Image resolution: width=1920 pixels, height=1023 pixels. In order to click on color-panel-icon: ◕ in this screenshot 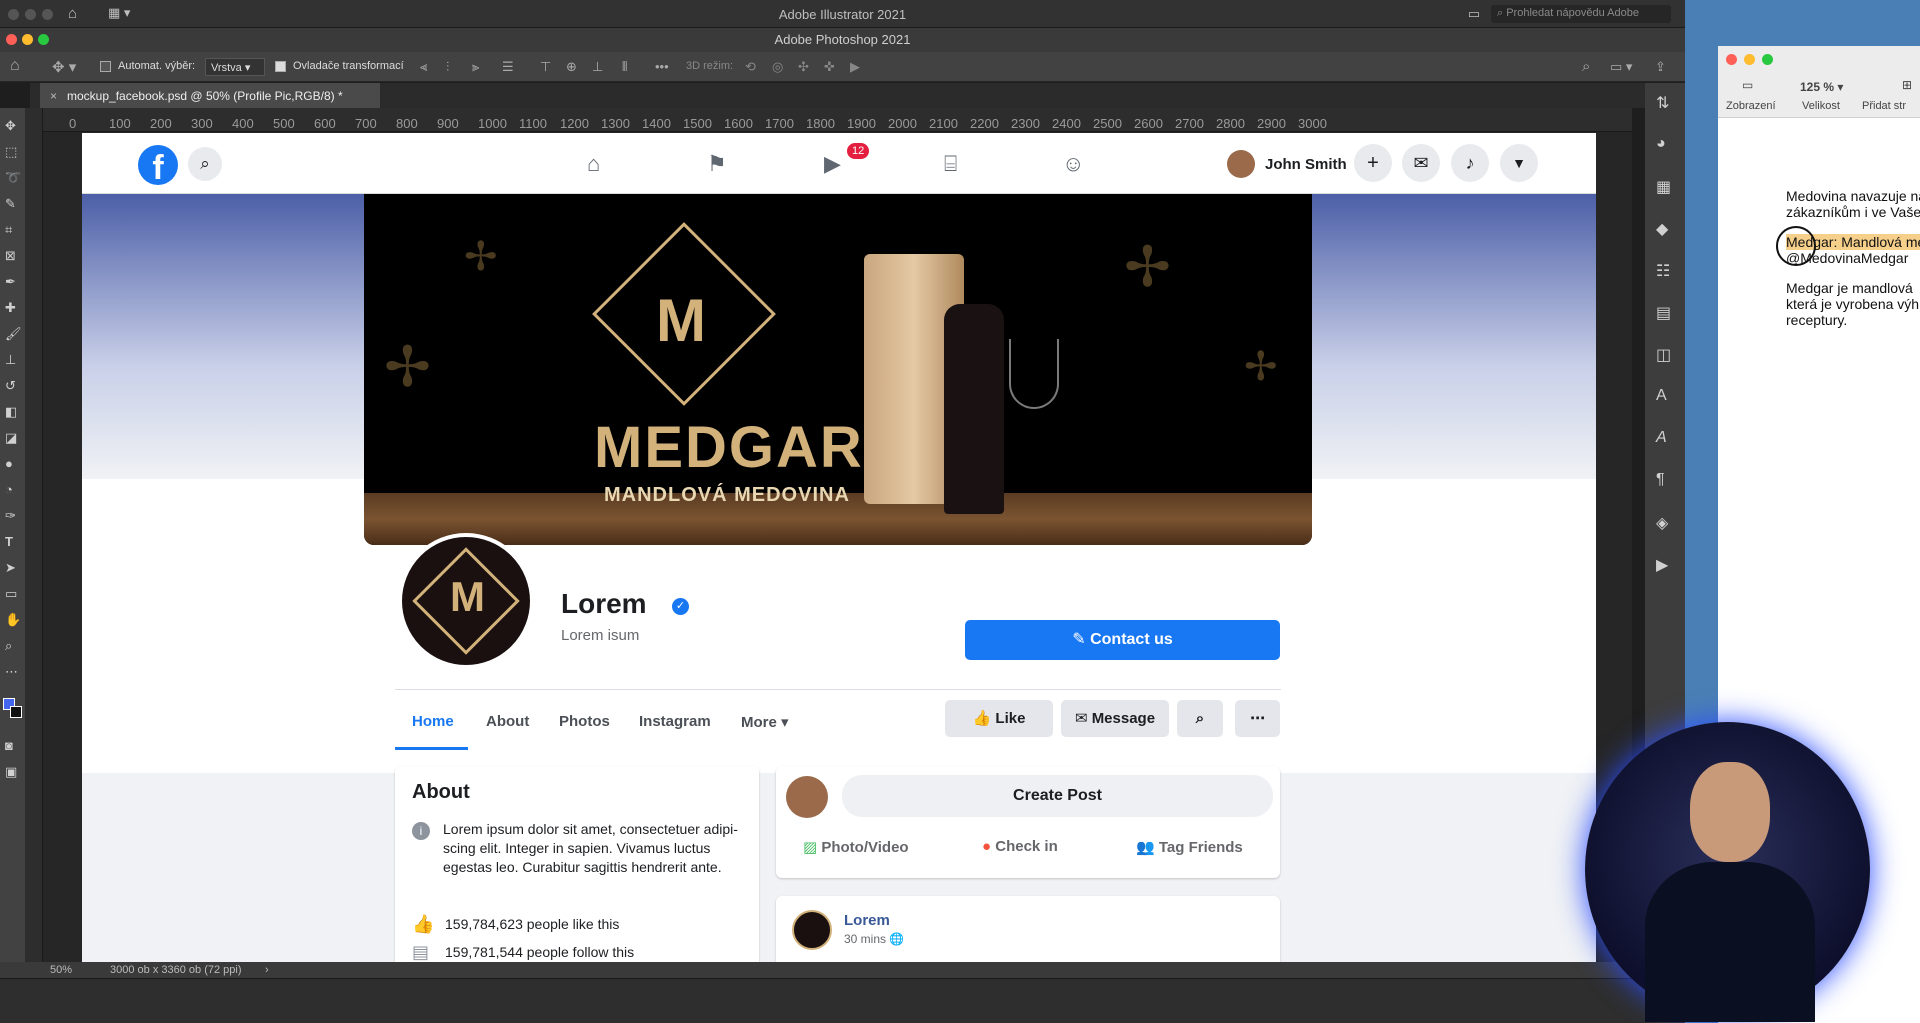, I will do `click(1661, 144)`.